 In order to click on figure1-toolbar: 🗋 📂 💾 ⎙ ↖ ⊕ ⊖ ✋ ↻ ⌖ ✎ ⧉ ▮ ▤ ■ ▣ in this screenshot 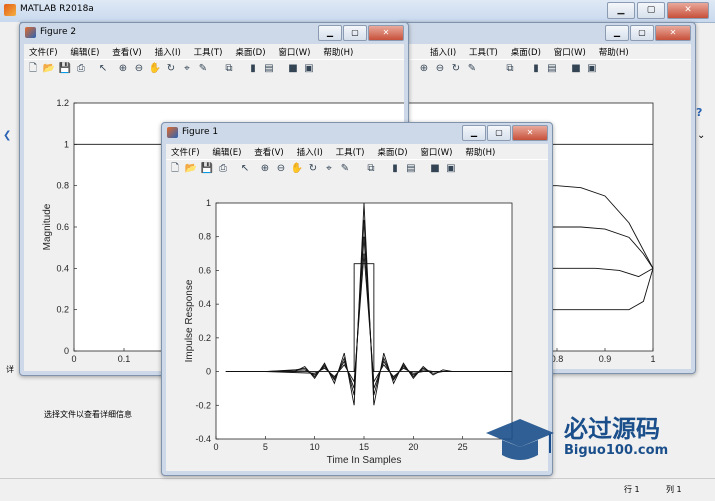, I will do `click(357, 169)`.